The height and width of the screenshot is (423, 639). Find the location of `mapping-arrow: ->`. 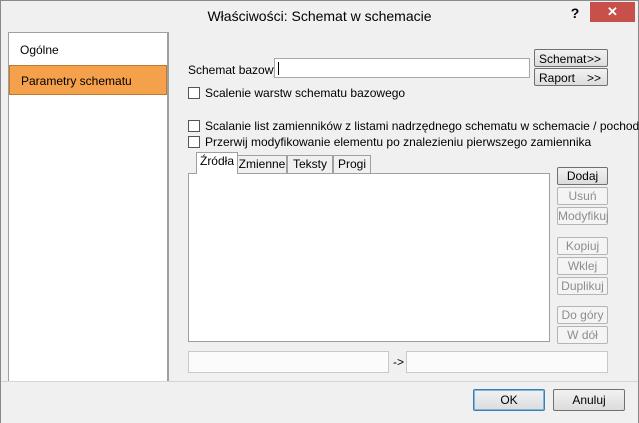

mapping-arrow: -> is located at coordinates (399, 362).